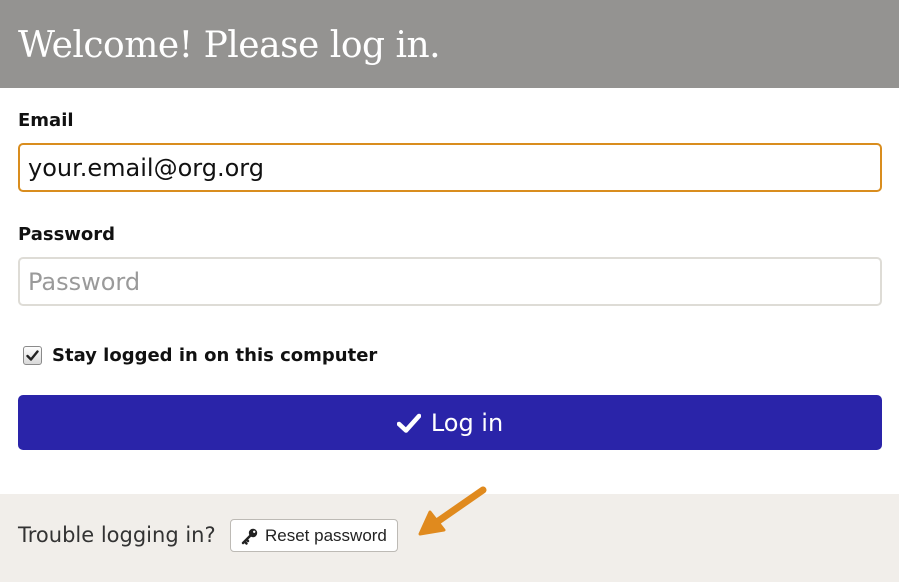  I want to click on login-button: Log in, so click(450, 422).